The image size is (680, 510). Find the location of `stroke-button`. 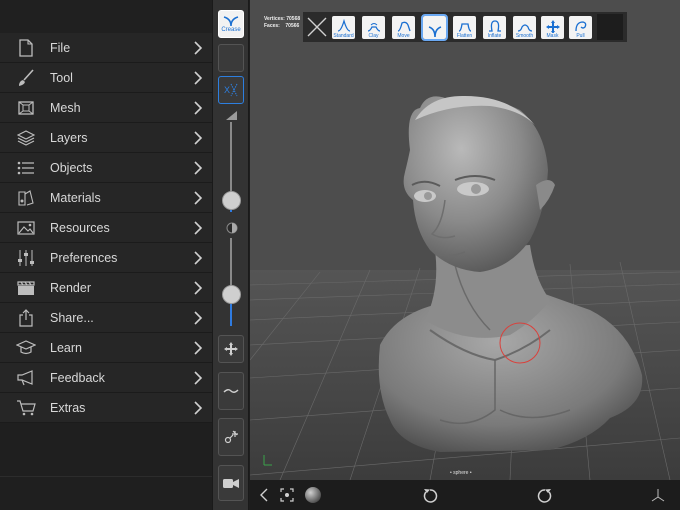

stroke-button is located at coordinates (231, 391).